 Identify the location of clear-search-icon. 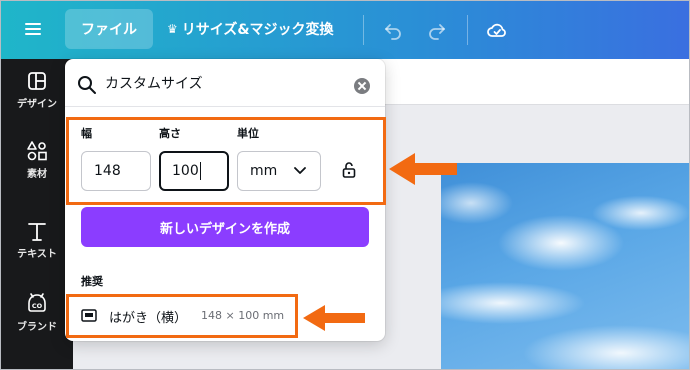
(362, 86).